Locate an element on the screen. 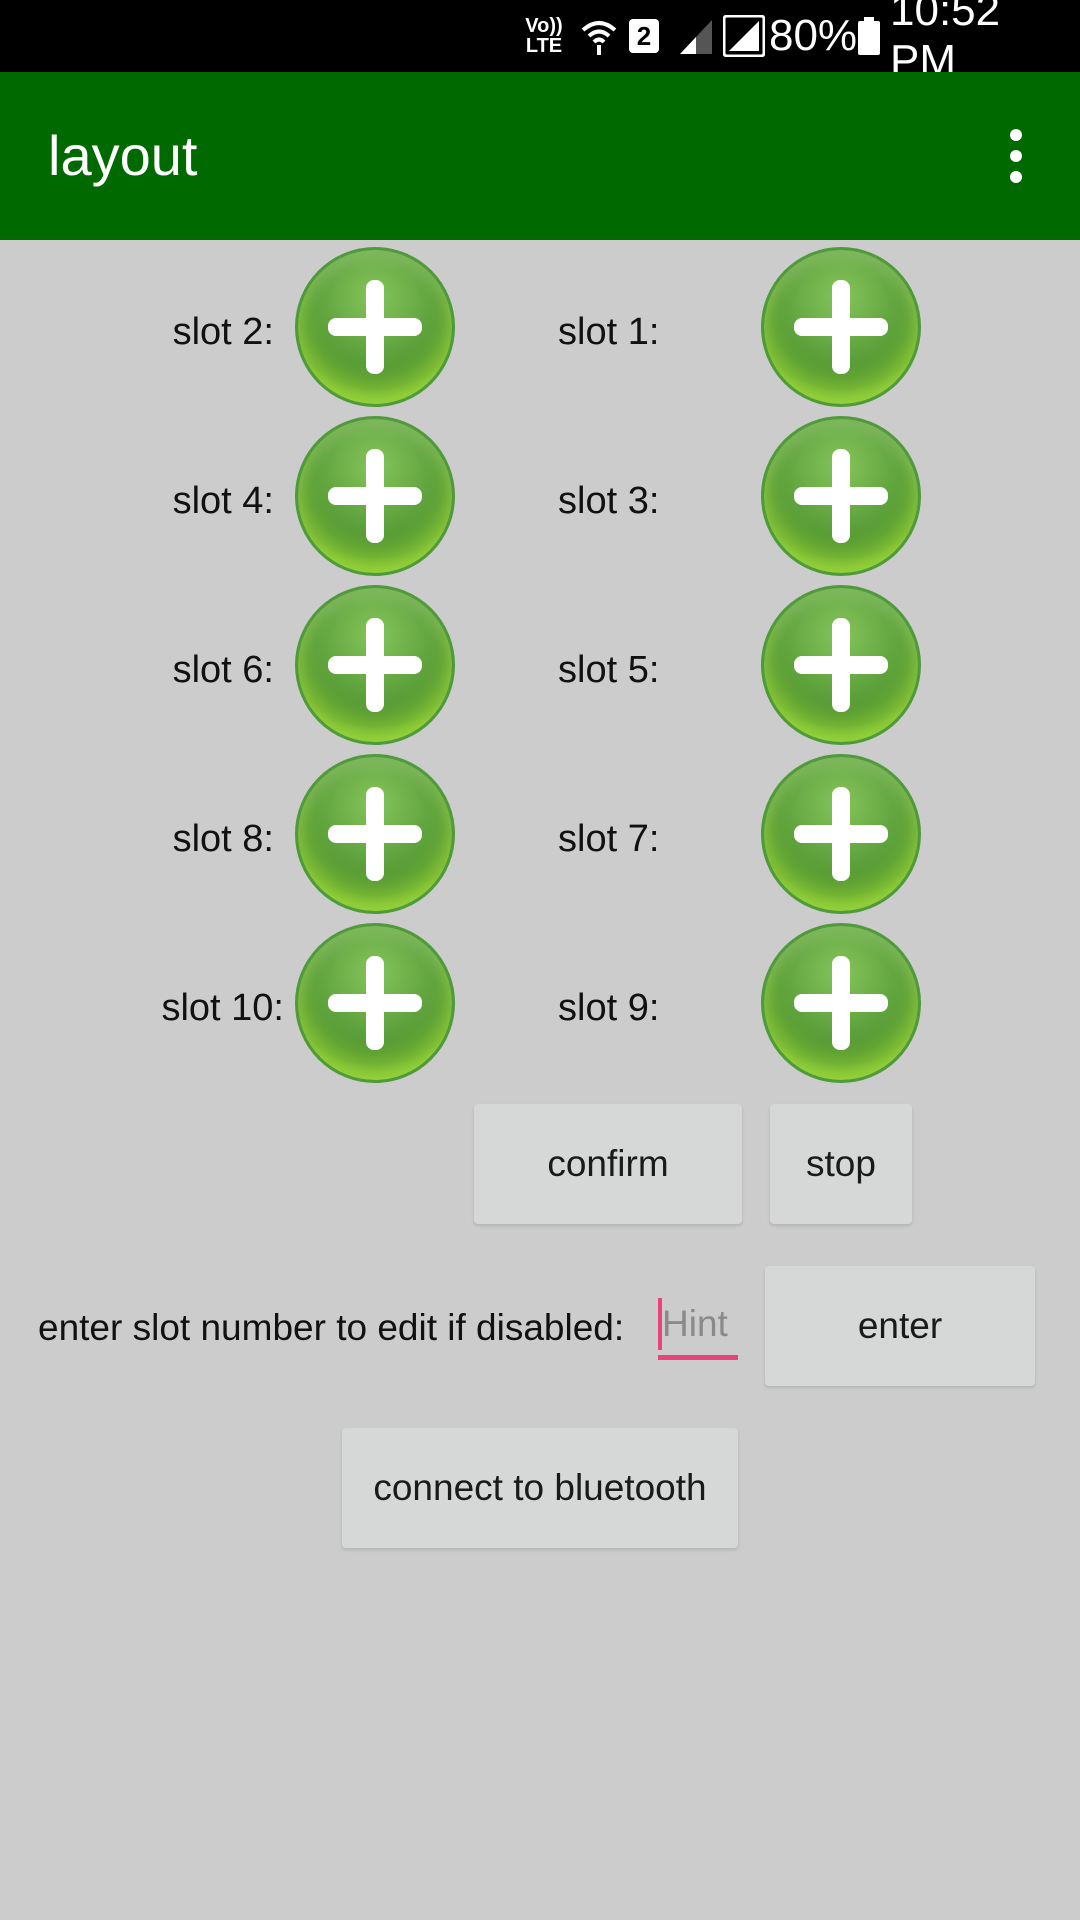 The height and width of the screenshot is (1920, 1080). slot-9-add-button is located at coordinates (841, 1003).